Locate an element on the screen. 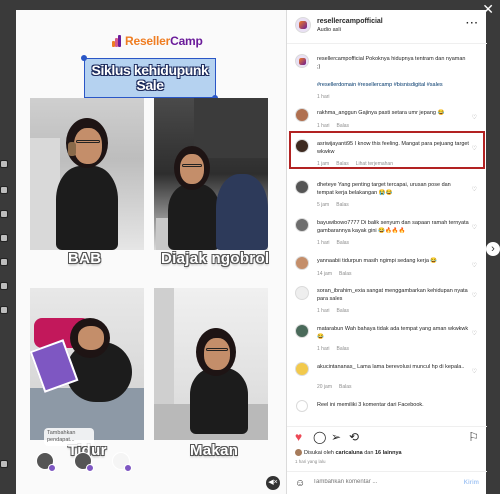  comment-username: soran_ibrahim_exia is located at coordinates (341, 291).